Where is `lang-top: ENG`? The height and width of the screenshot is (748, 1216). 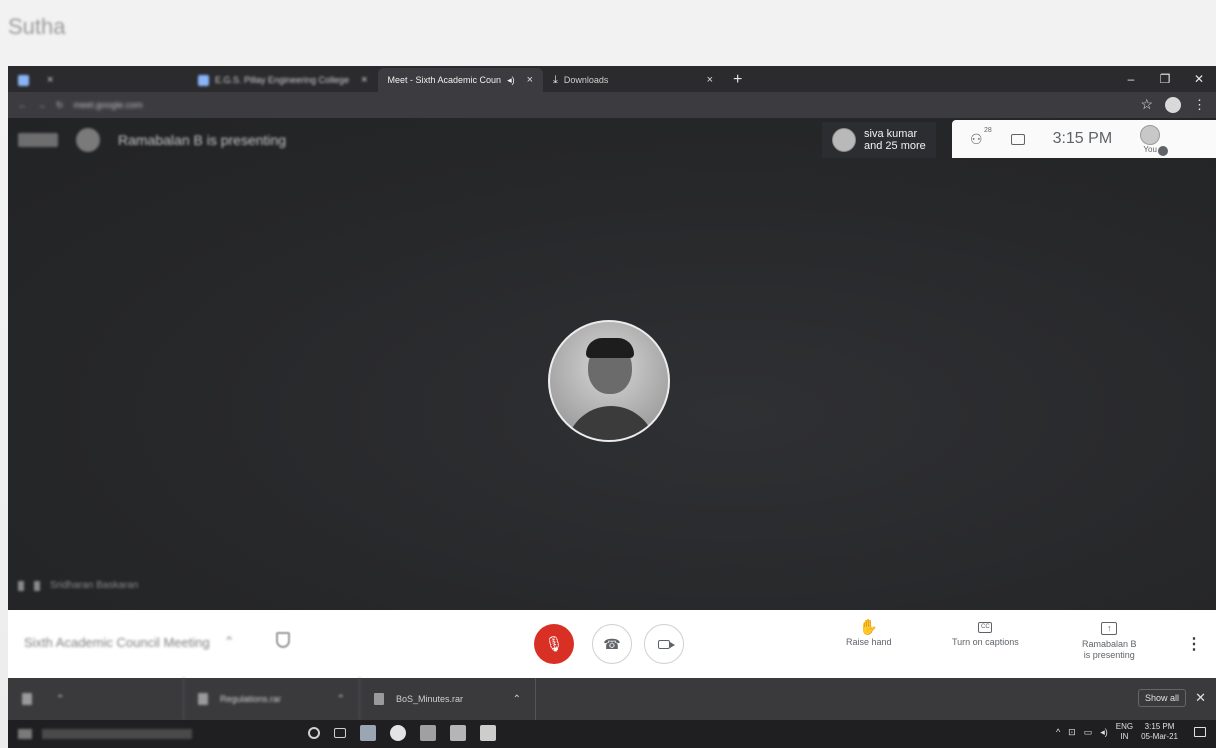
lang-top: ENG is located at coordinates (1124, 726).